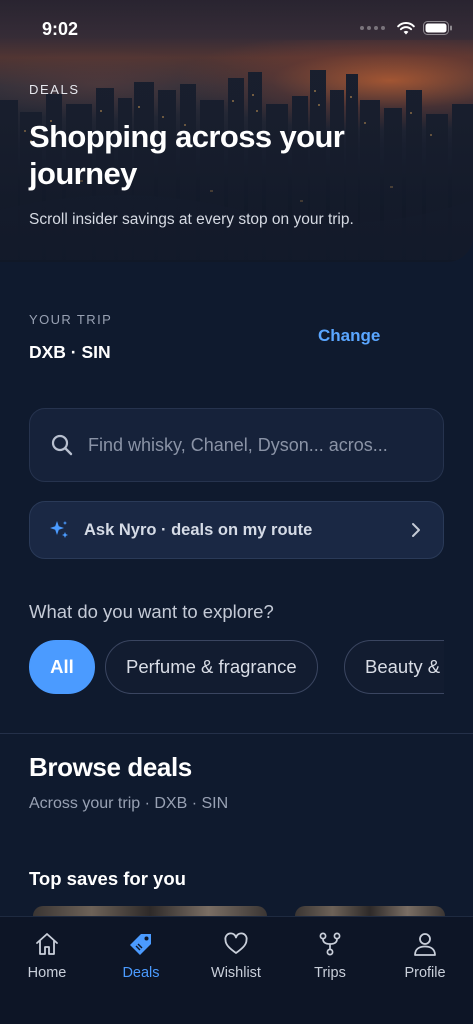 This screenshot has width=473, height=1024. Describe the element at coordinates (372, 28) in the screenshot. I see `signal-dots-icon` at that location.